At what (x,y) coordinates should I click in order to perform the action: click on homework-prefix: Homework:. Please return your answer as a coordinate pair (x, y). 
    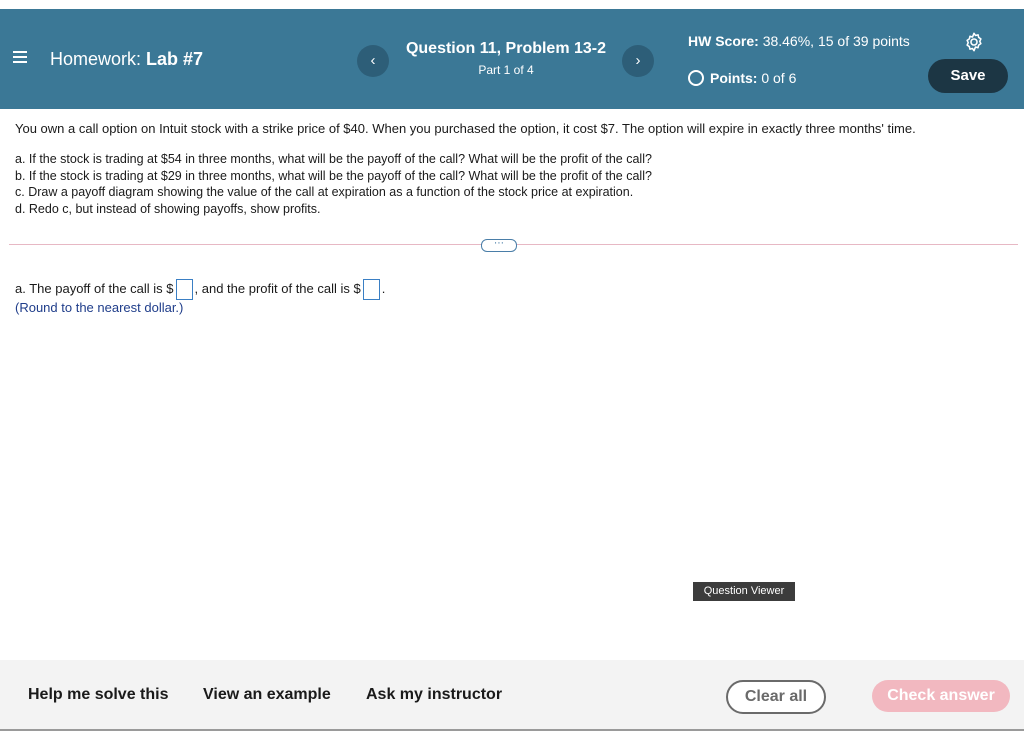
    Looking at the image, I should click on (96, 59).